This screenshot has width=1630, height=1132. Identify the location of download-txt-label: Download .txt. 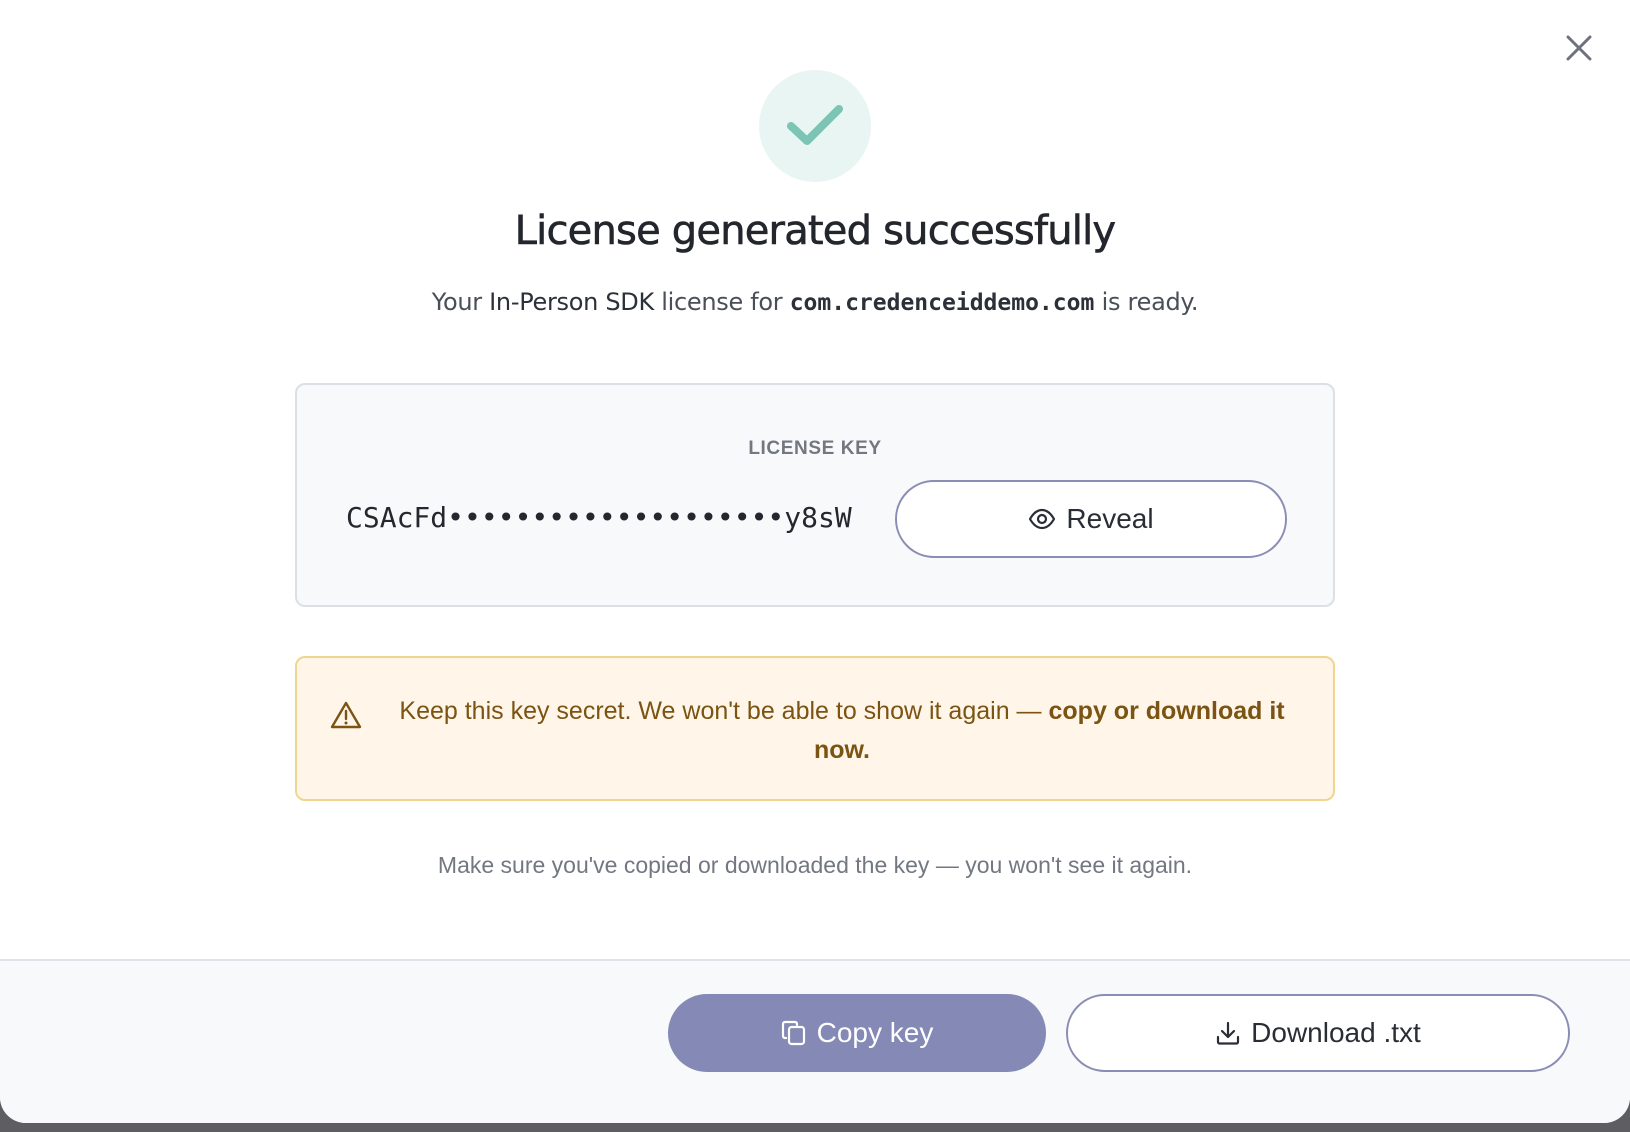
(1336, 1032).